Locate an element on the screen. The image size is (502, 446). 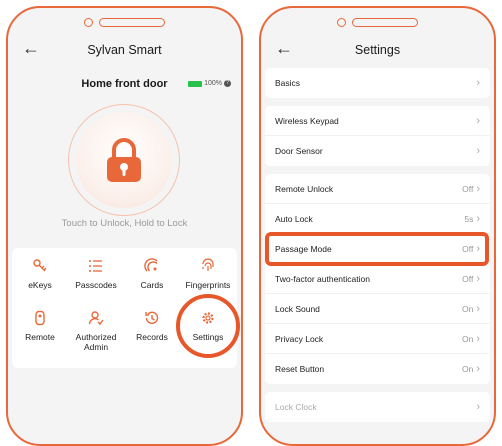
lock-button-inner is located at coordinates (124, 160).